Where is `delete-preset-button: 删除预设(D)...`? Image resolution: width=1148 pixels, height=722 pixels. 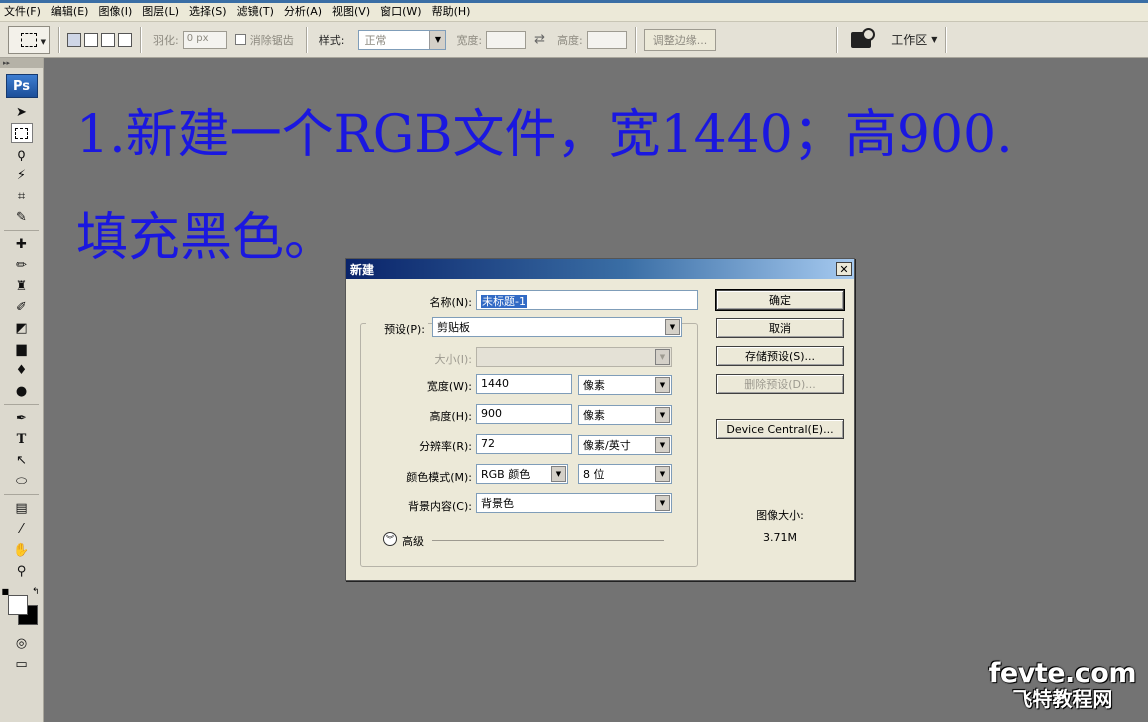 delete-preset-button: 删除预设(D)... is located at coordinates (780, 384).